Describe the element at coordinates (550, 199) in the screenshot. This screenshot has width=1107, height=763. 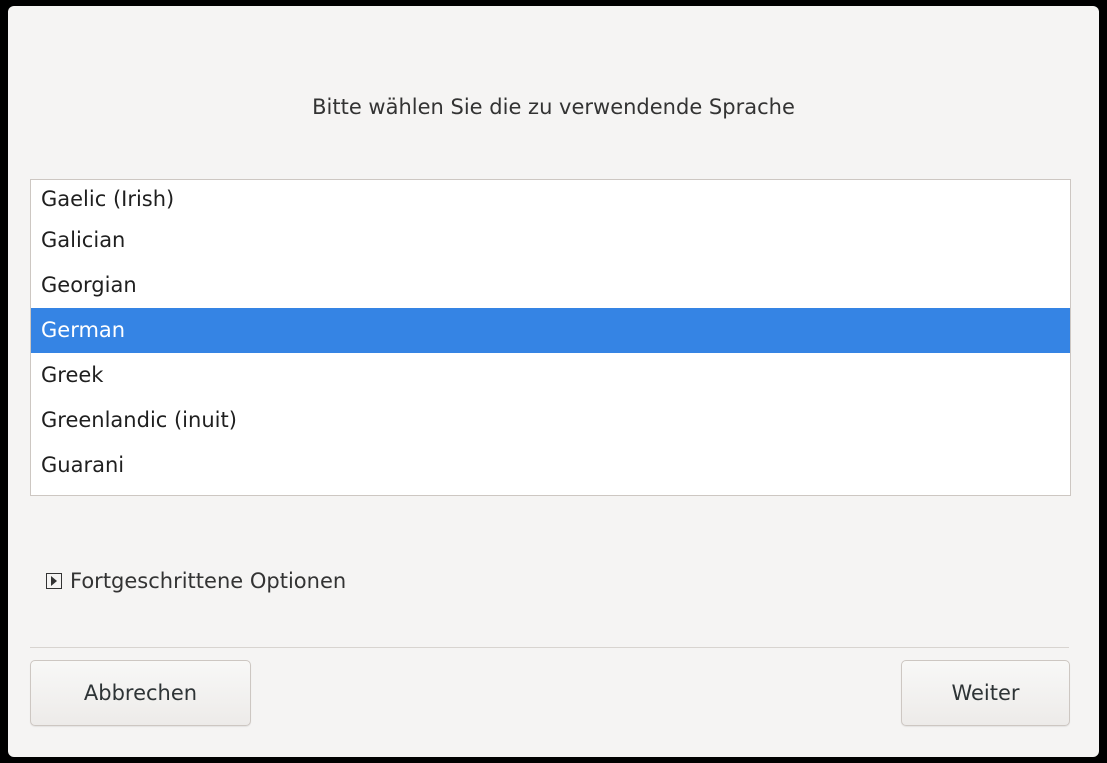
I see `list-item-gaelic-irish: Gaelic (Irish)` at that location.